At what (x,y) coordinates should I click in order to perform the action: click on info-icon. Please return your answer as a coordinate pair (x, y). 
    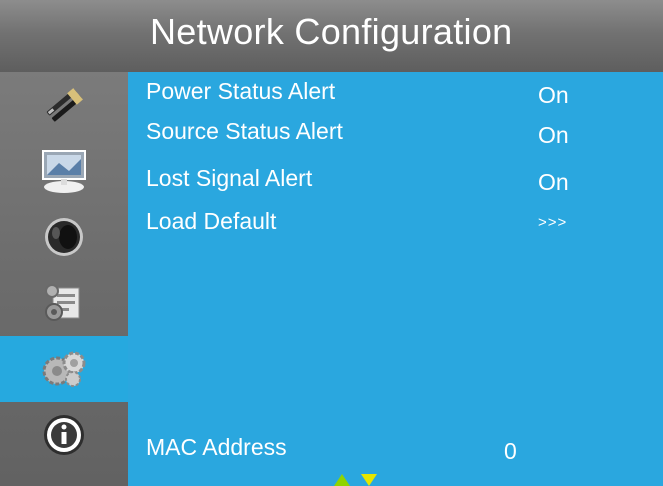
    Looking at the image, I should click on (64, 435).